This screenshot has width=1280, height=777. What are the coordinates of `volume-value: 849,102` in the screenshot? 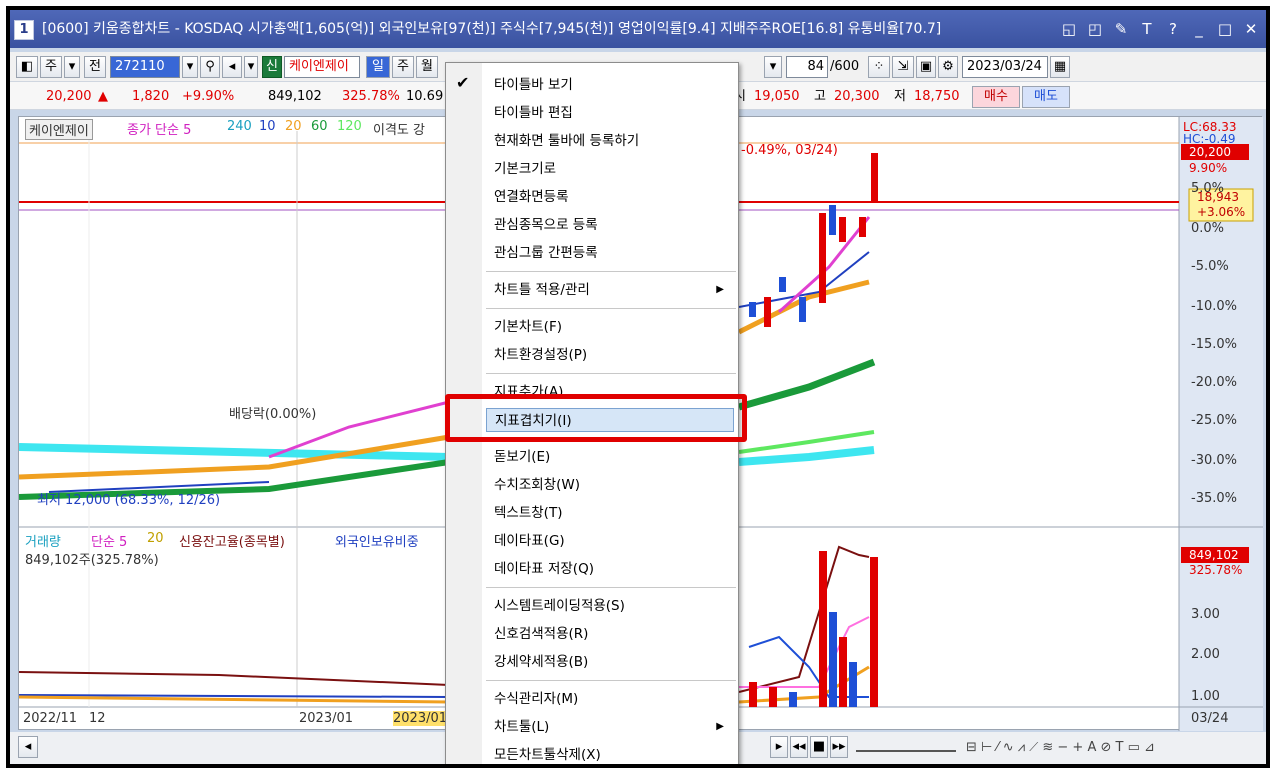 It's located at (295, 96).